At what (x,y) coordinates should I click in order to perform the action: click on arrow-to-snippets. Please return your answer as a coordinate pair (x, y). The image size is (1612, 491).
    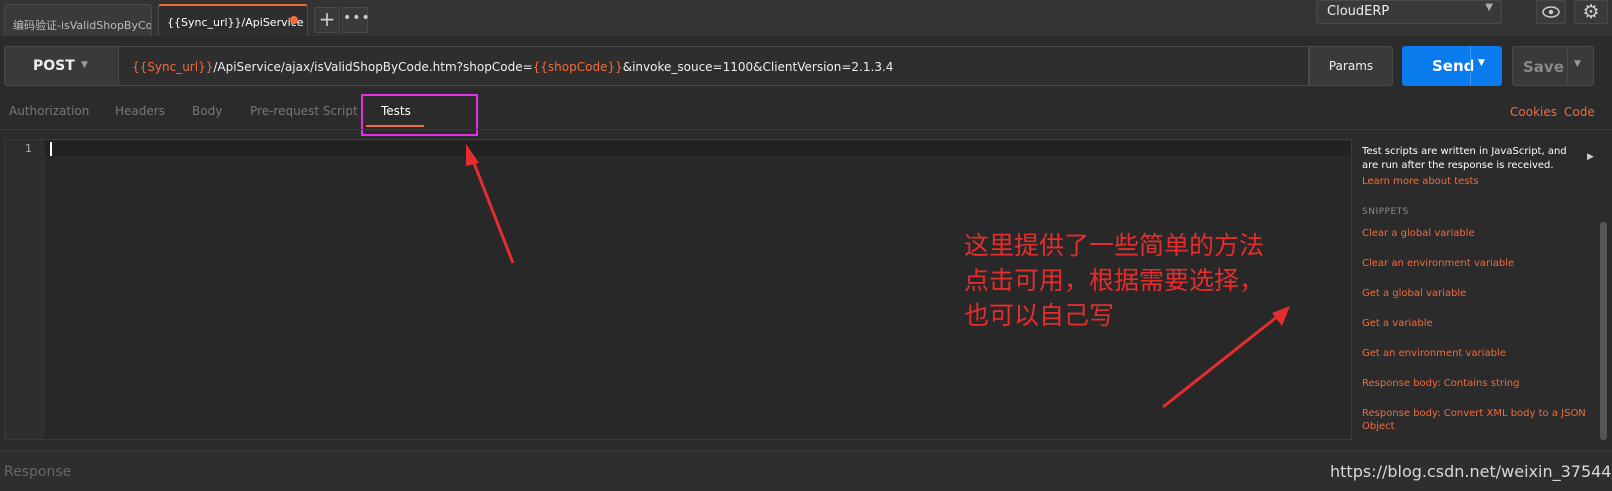
    Looking at the image, I should click on (1226, 357).